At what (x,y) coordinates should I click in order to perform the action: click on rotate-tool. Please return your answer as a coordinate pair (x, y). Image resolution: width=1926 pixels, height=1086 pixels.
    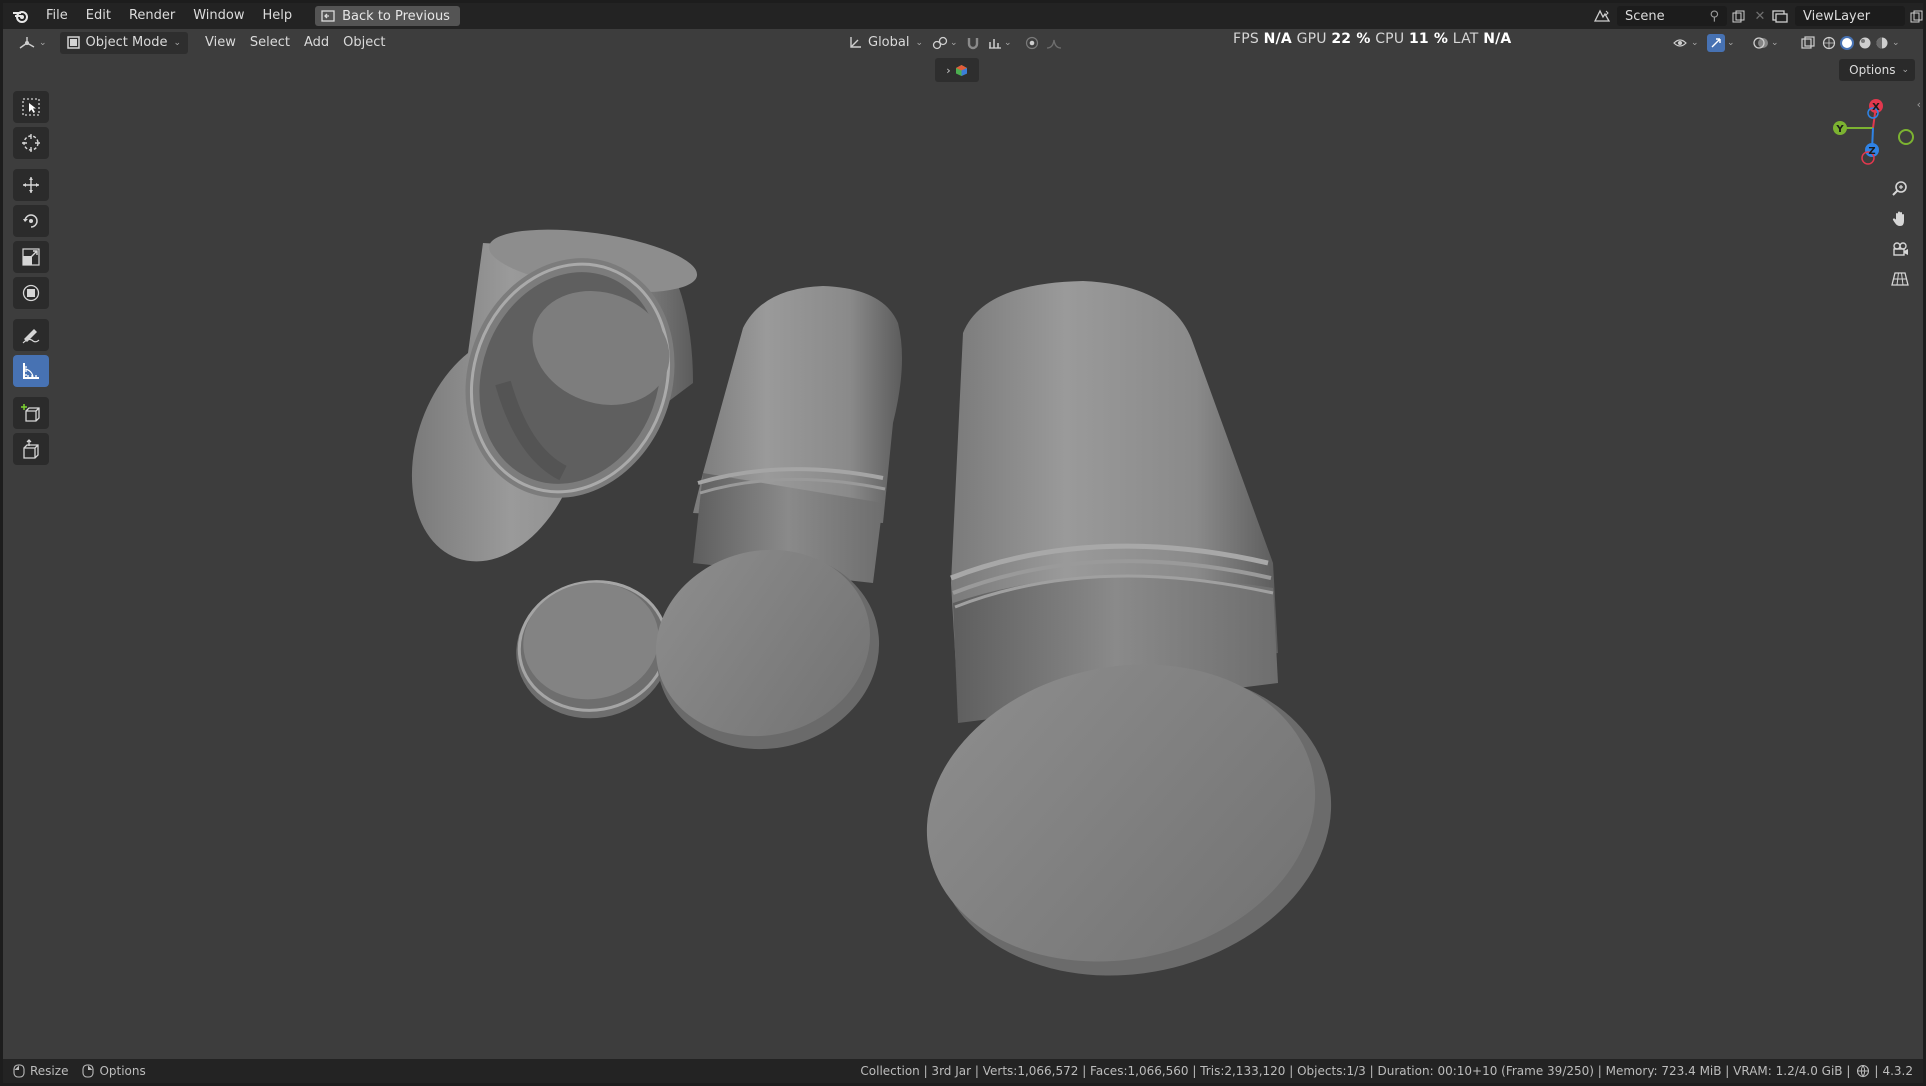
    Looking at the image, I should click on (31, 221).